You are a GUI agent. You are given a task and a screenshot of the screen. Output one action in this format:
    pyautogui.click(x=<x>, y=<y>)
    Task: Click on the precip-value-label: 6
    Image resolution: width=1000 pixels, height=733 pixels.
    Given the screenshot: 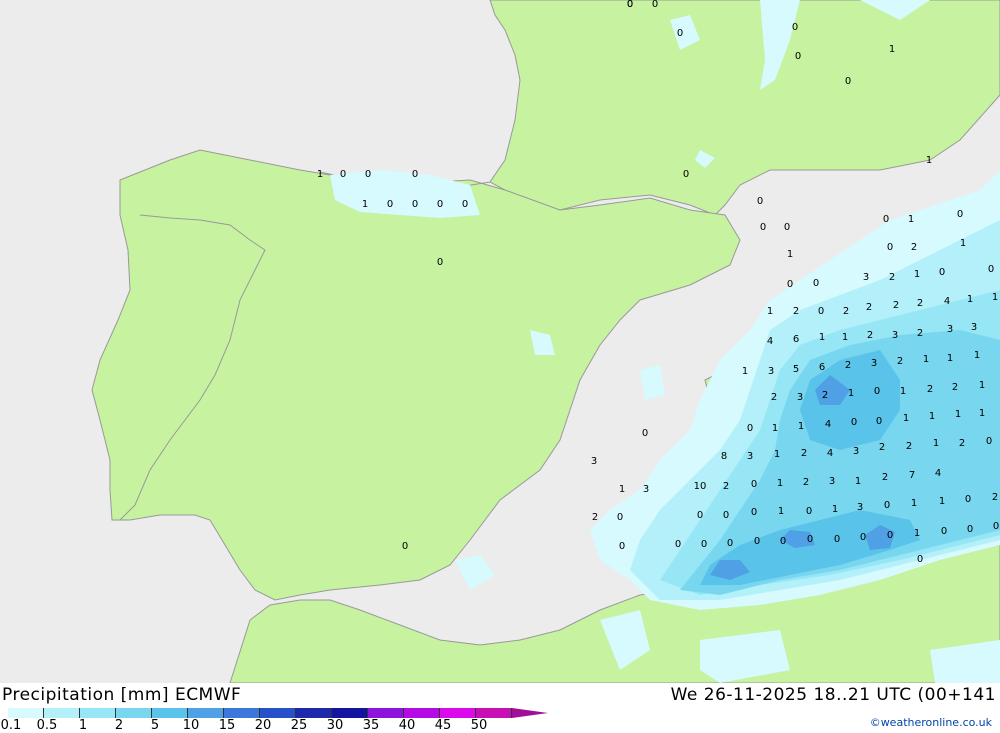 What is the action you would take?
    pyautogui.click(x=822, y=367)
    